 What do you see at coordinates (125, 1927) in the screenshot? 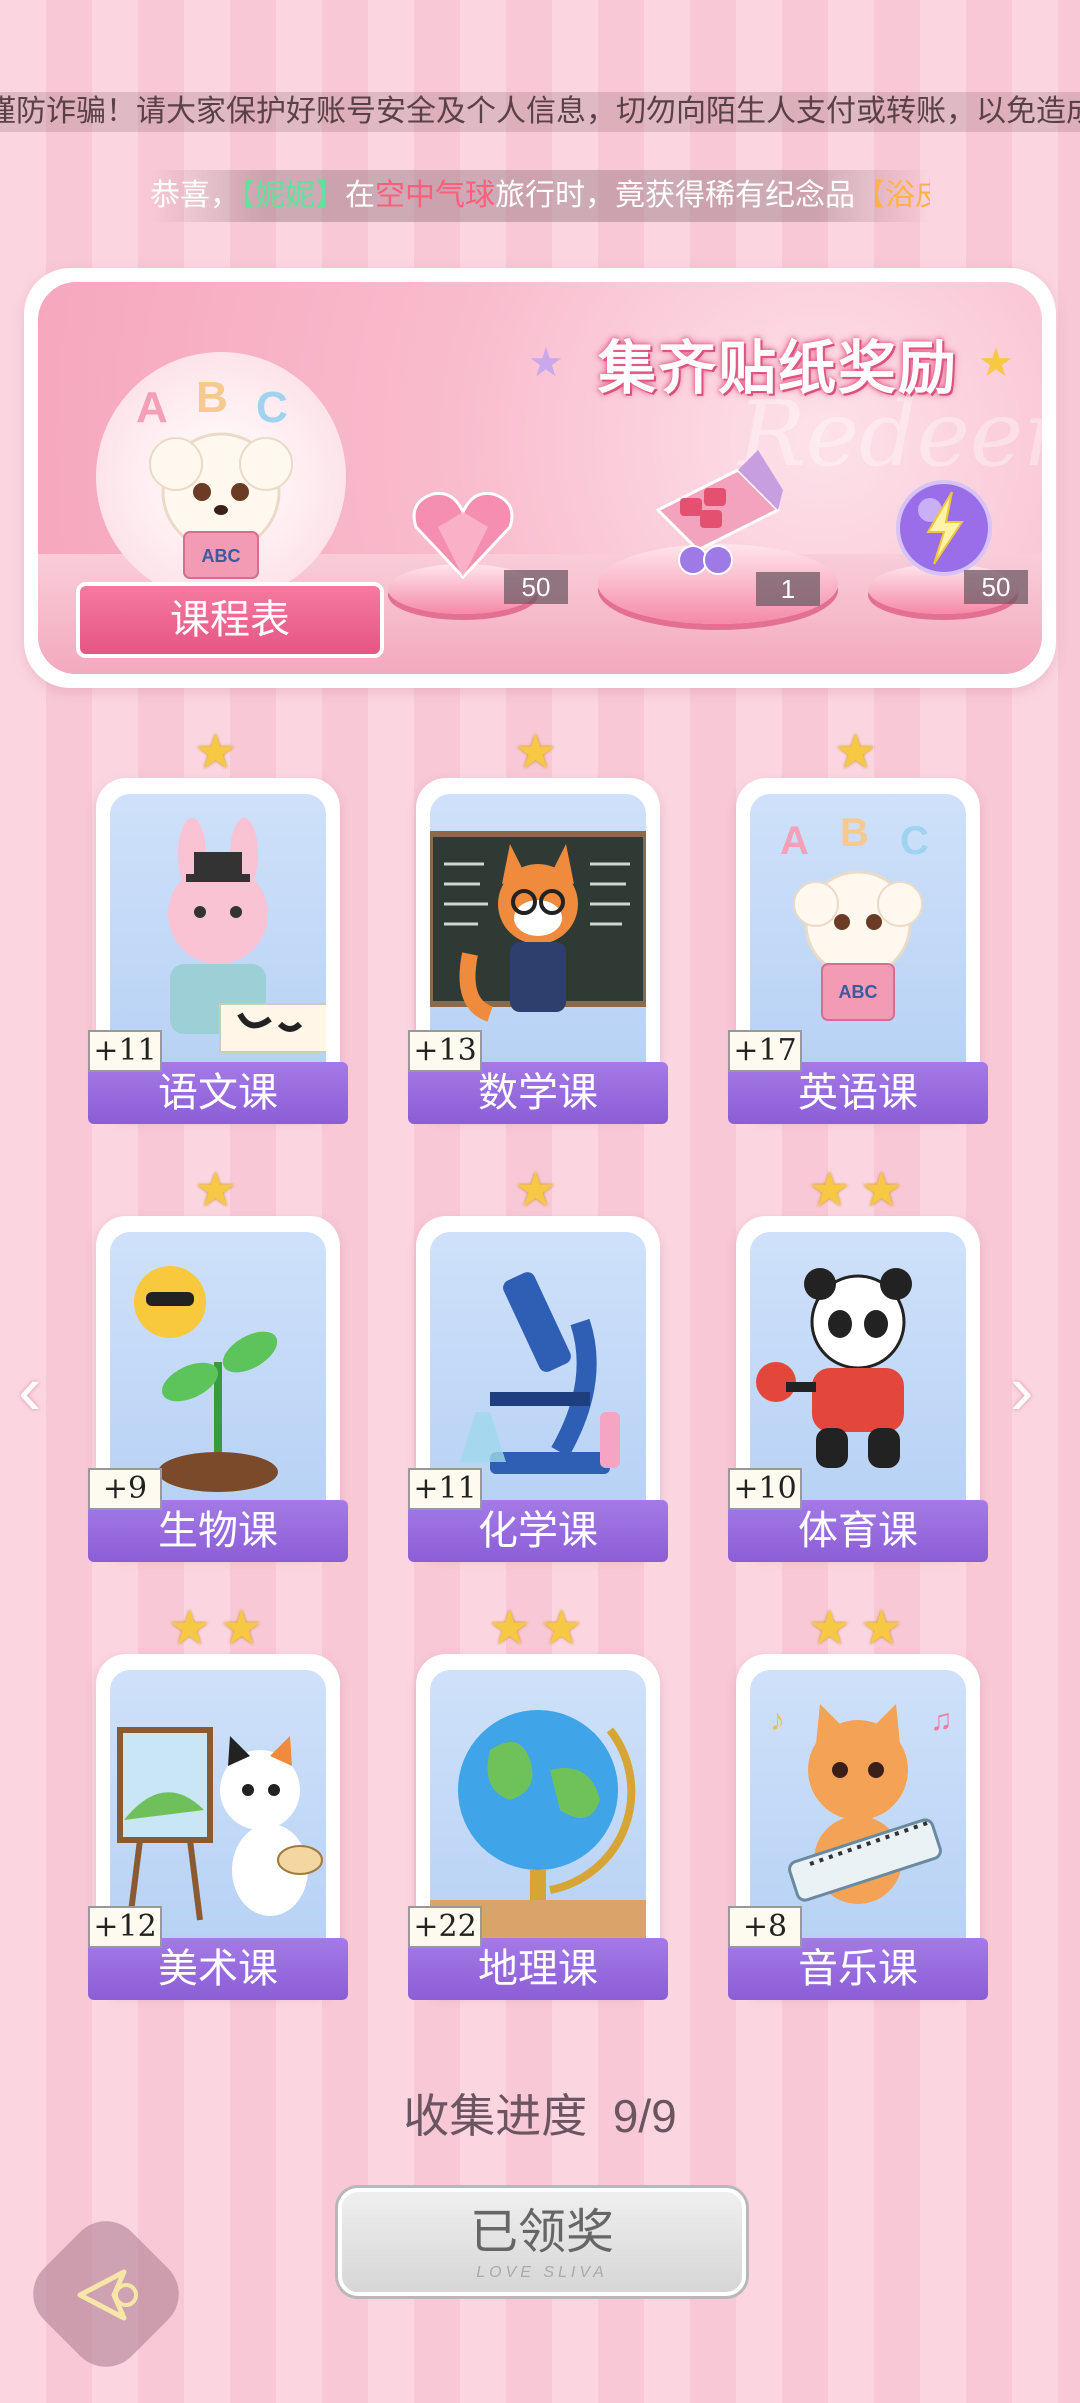
I see `course-sticker-count: +12` at bounding box center [125, 1927].